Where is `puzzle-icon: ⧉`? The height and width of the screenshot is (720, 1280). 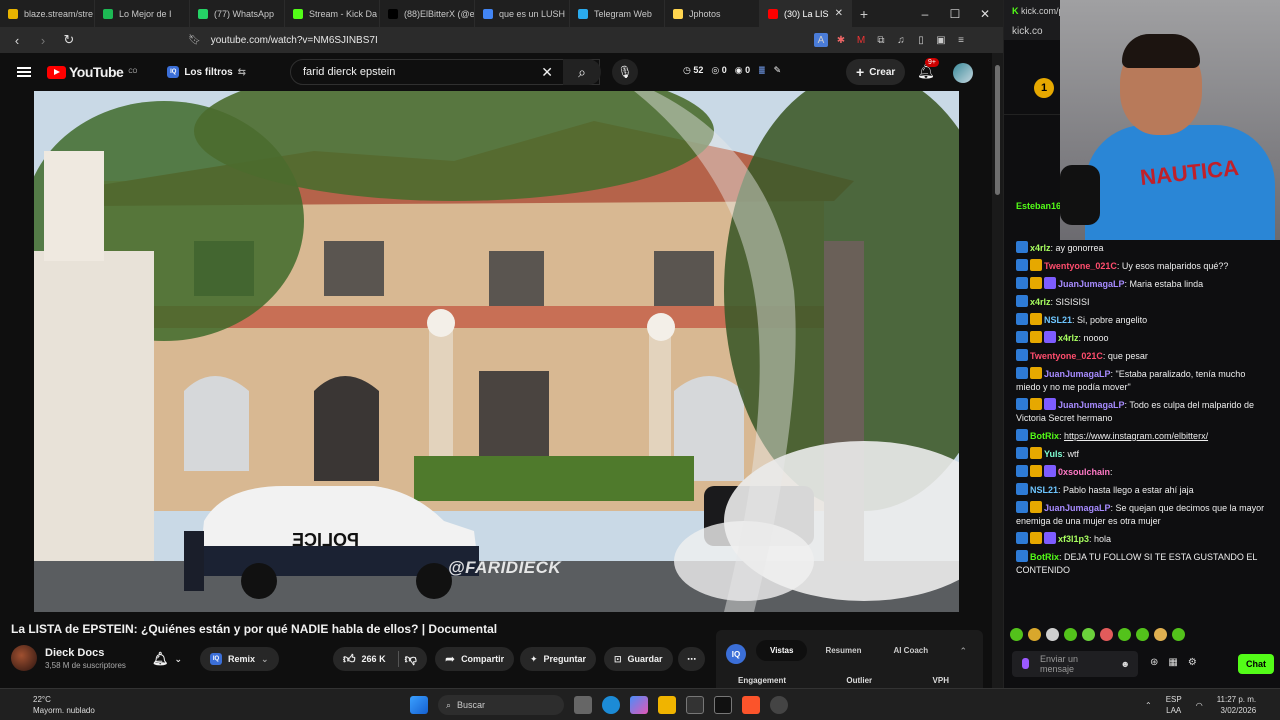
puzzle-icon: ⧉ is located at coordinates (881, 40).